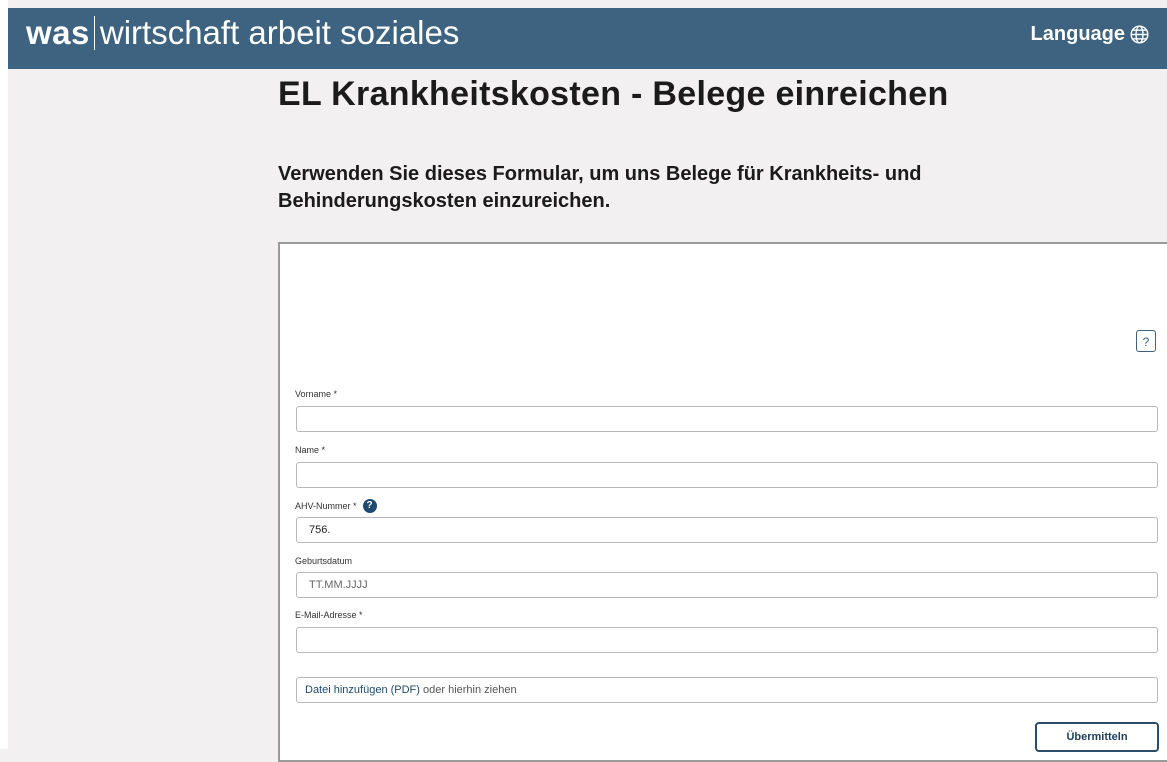 The image size is (1167, 762). I want to click on email-label-text: E-Mail-Adresse *, so click(329, 615).